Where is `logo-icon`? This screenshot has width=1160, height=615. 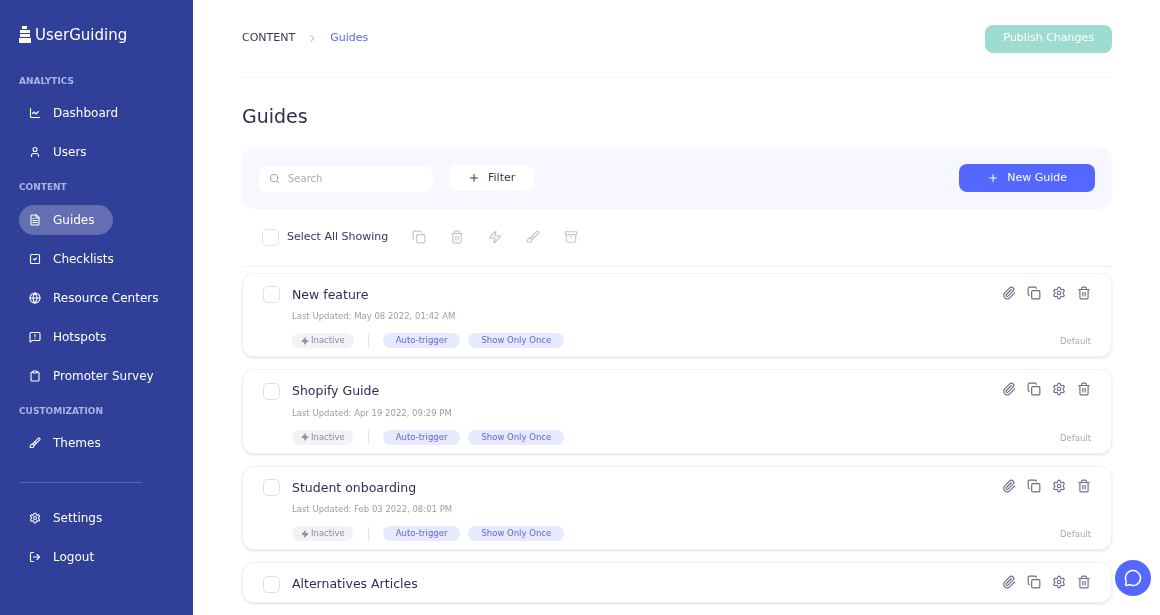 logo-icon is located at coordinates (25, 35).